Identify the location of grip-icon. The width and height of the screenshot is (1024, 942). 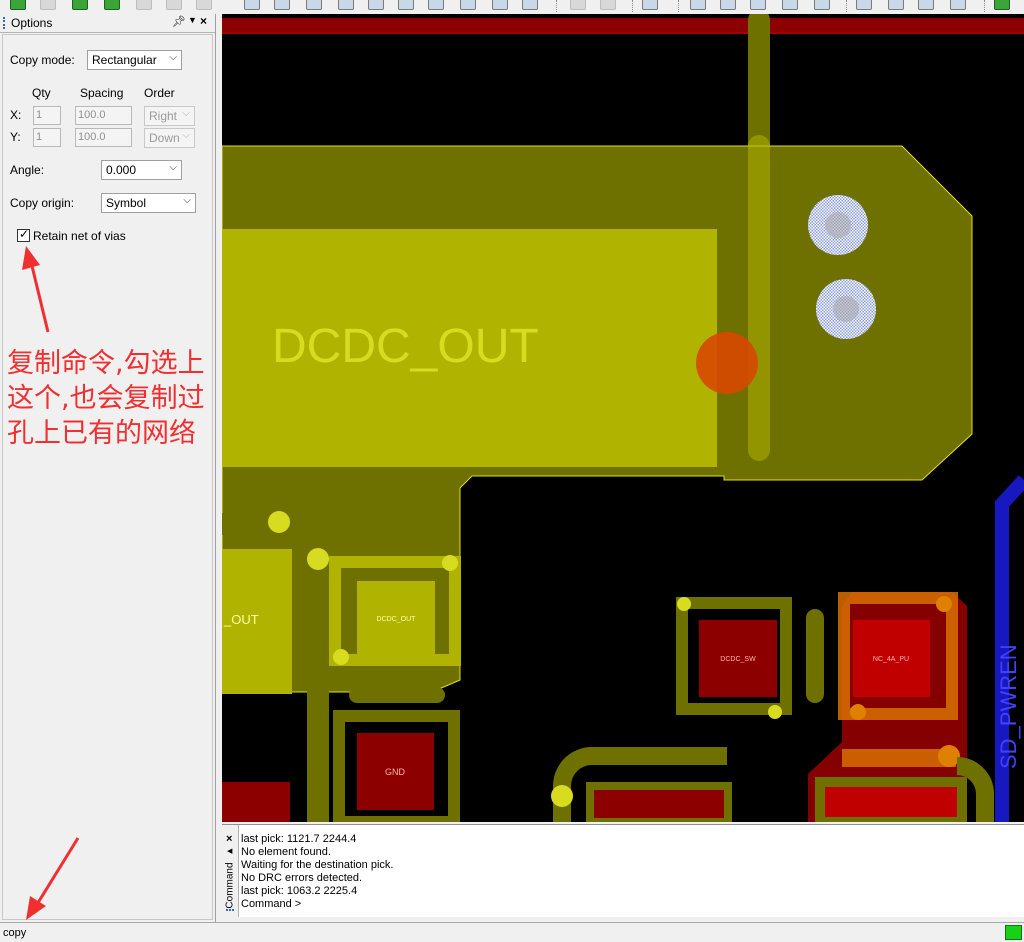
(230, 911).